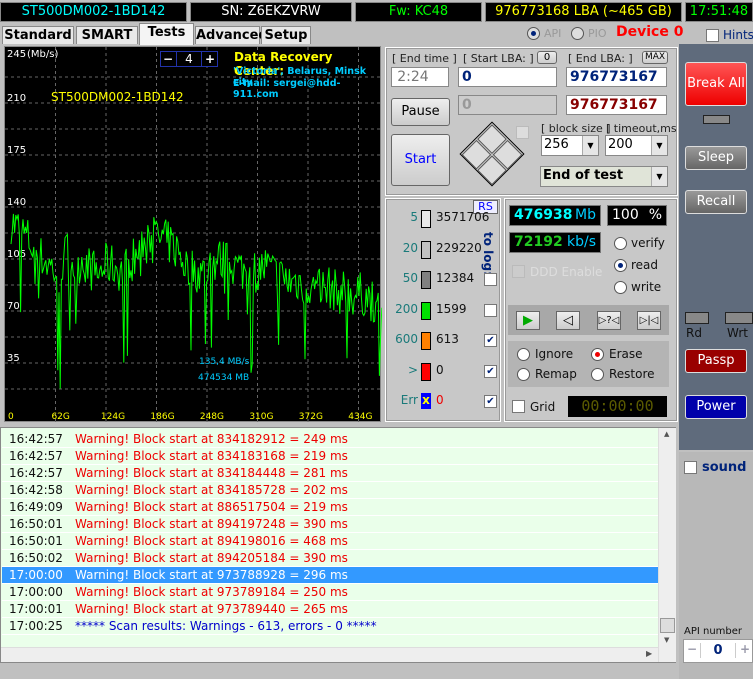  I want to click on percent-display: 100%, so click(637, 215).